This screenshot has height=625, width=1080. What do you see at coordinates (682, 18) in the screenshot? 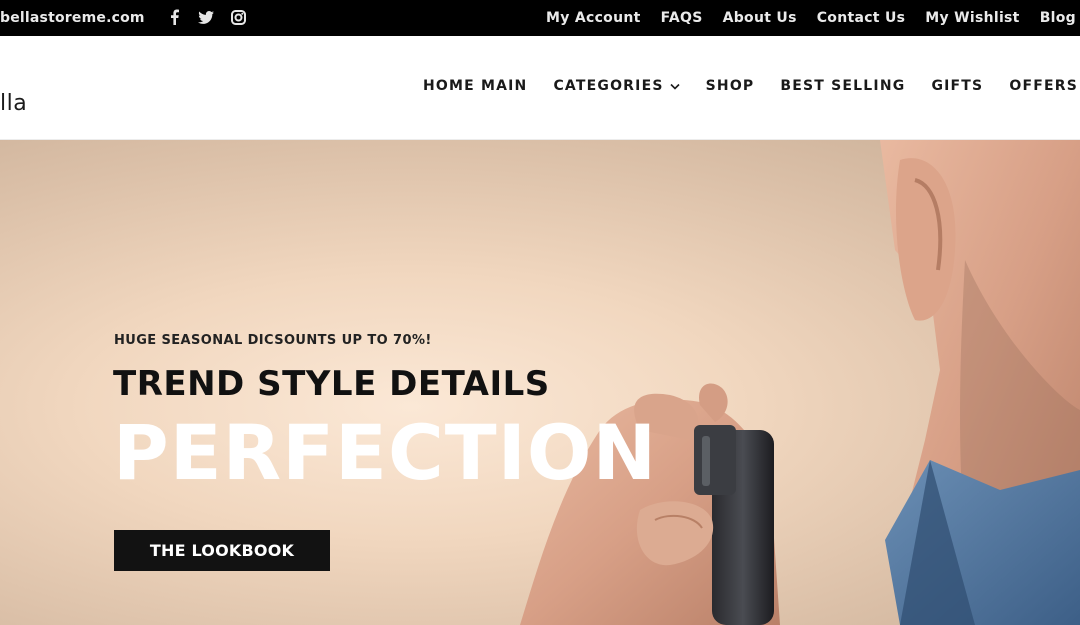
I see `faqs-link: FAQS` at bounding box center [682, 18].